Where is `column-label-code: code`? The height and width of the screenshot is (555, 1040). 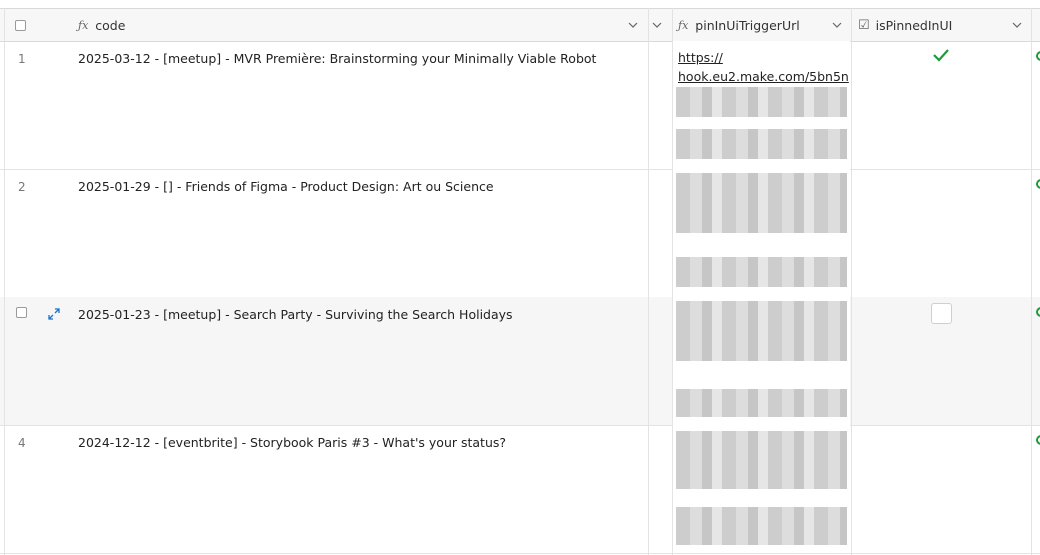 column-label-code: code is located at coordinates (110, 25).